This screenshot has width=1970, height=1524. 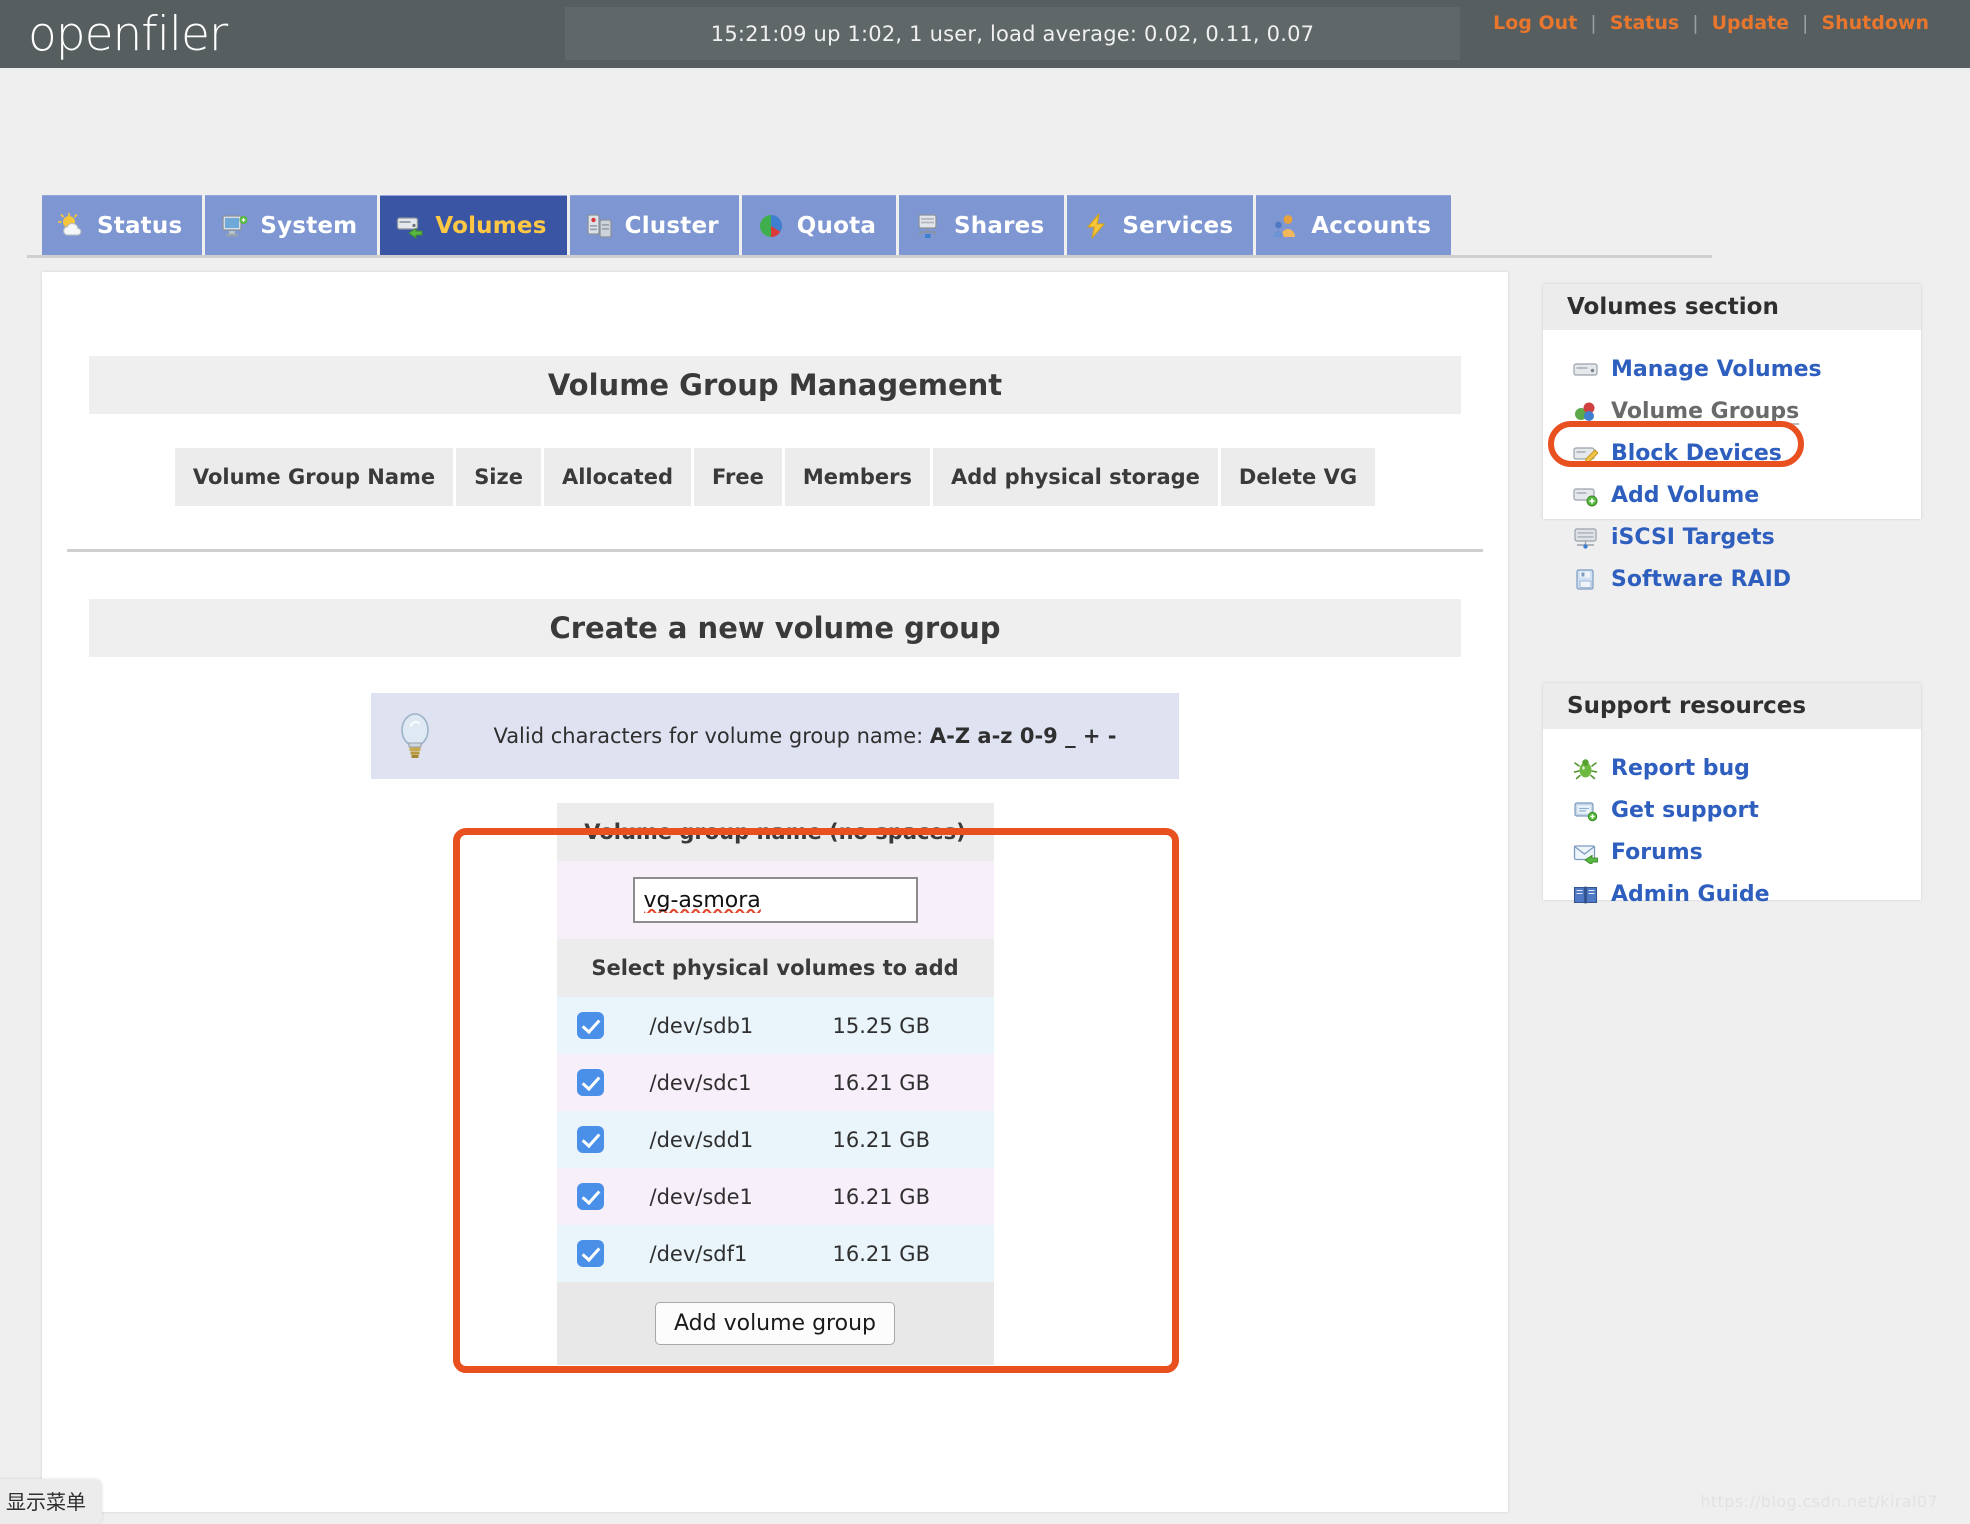 I want to click on shutdown-link: Shutdown, so click(x=1875, y=23).